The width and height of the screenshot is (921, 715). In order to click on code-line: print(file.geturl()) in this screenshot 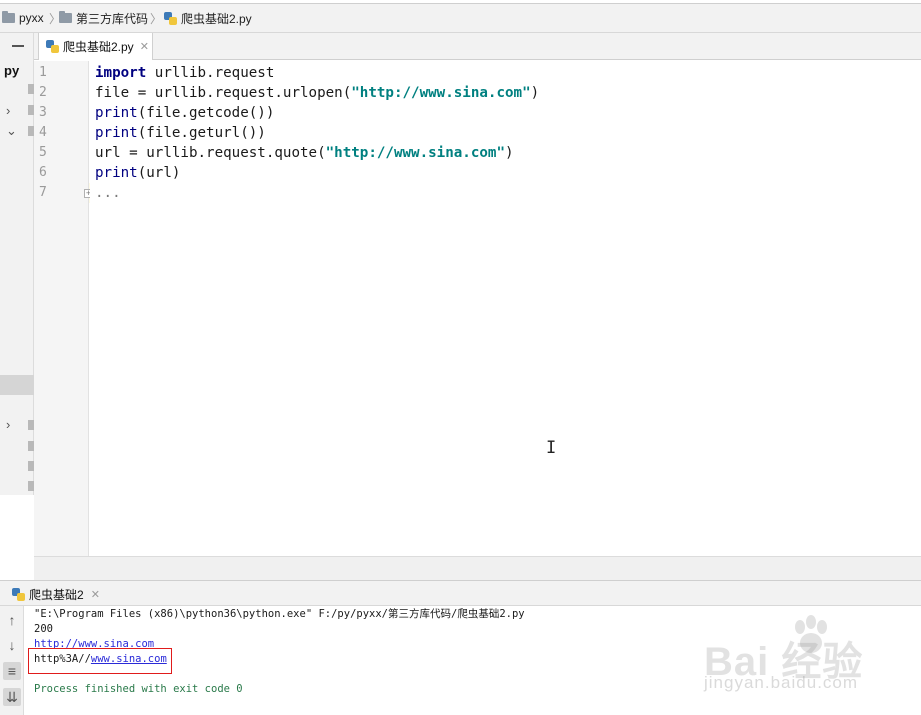, I will do `click(180, 133)`.